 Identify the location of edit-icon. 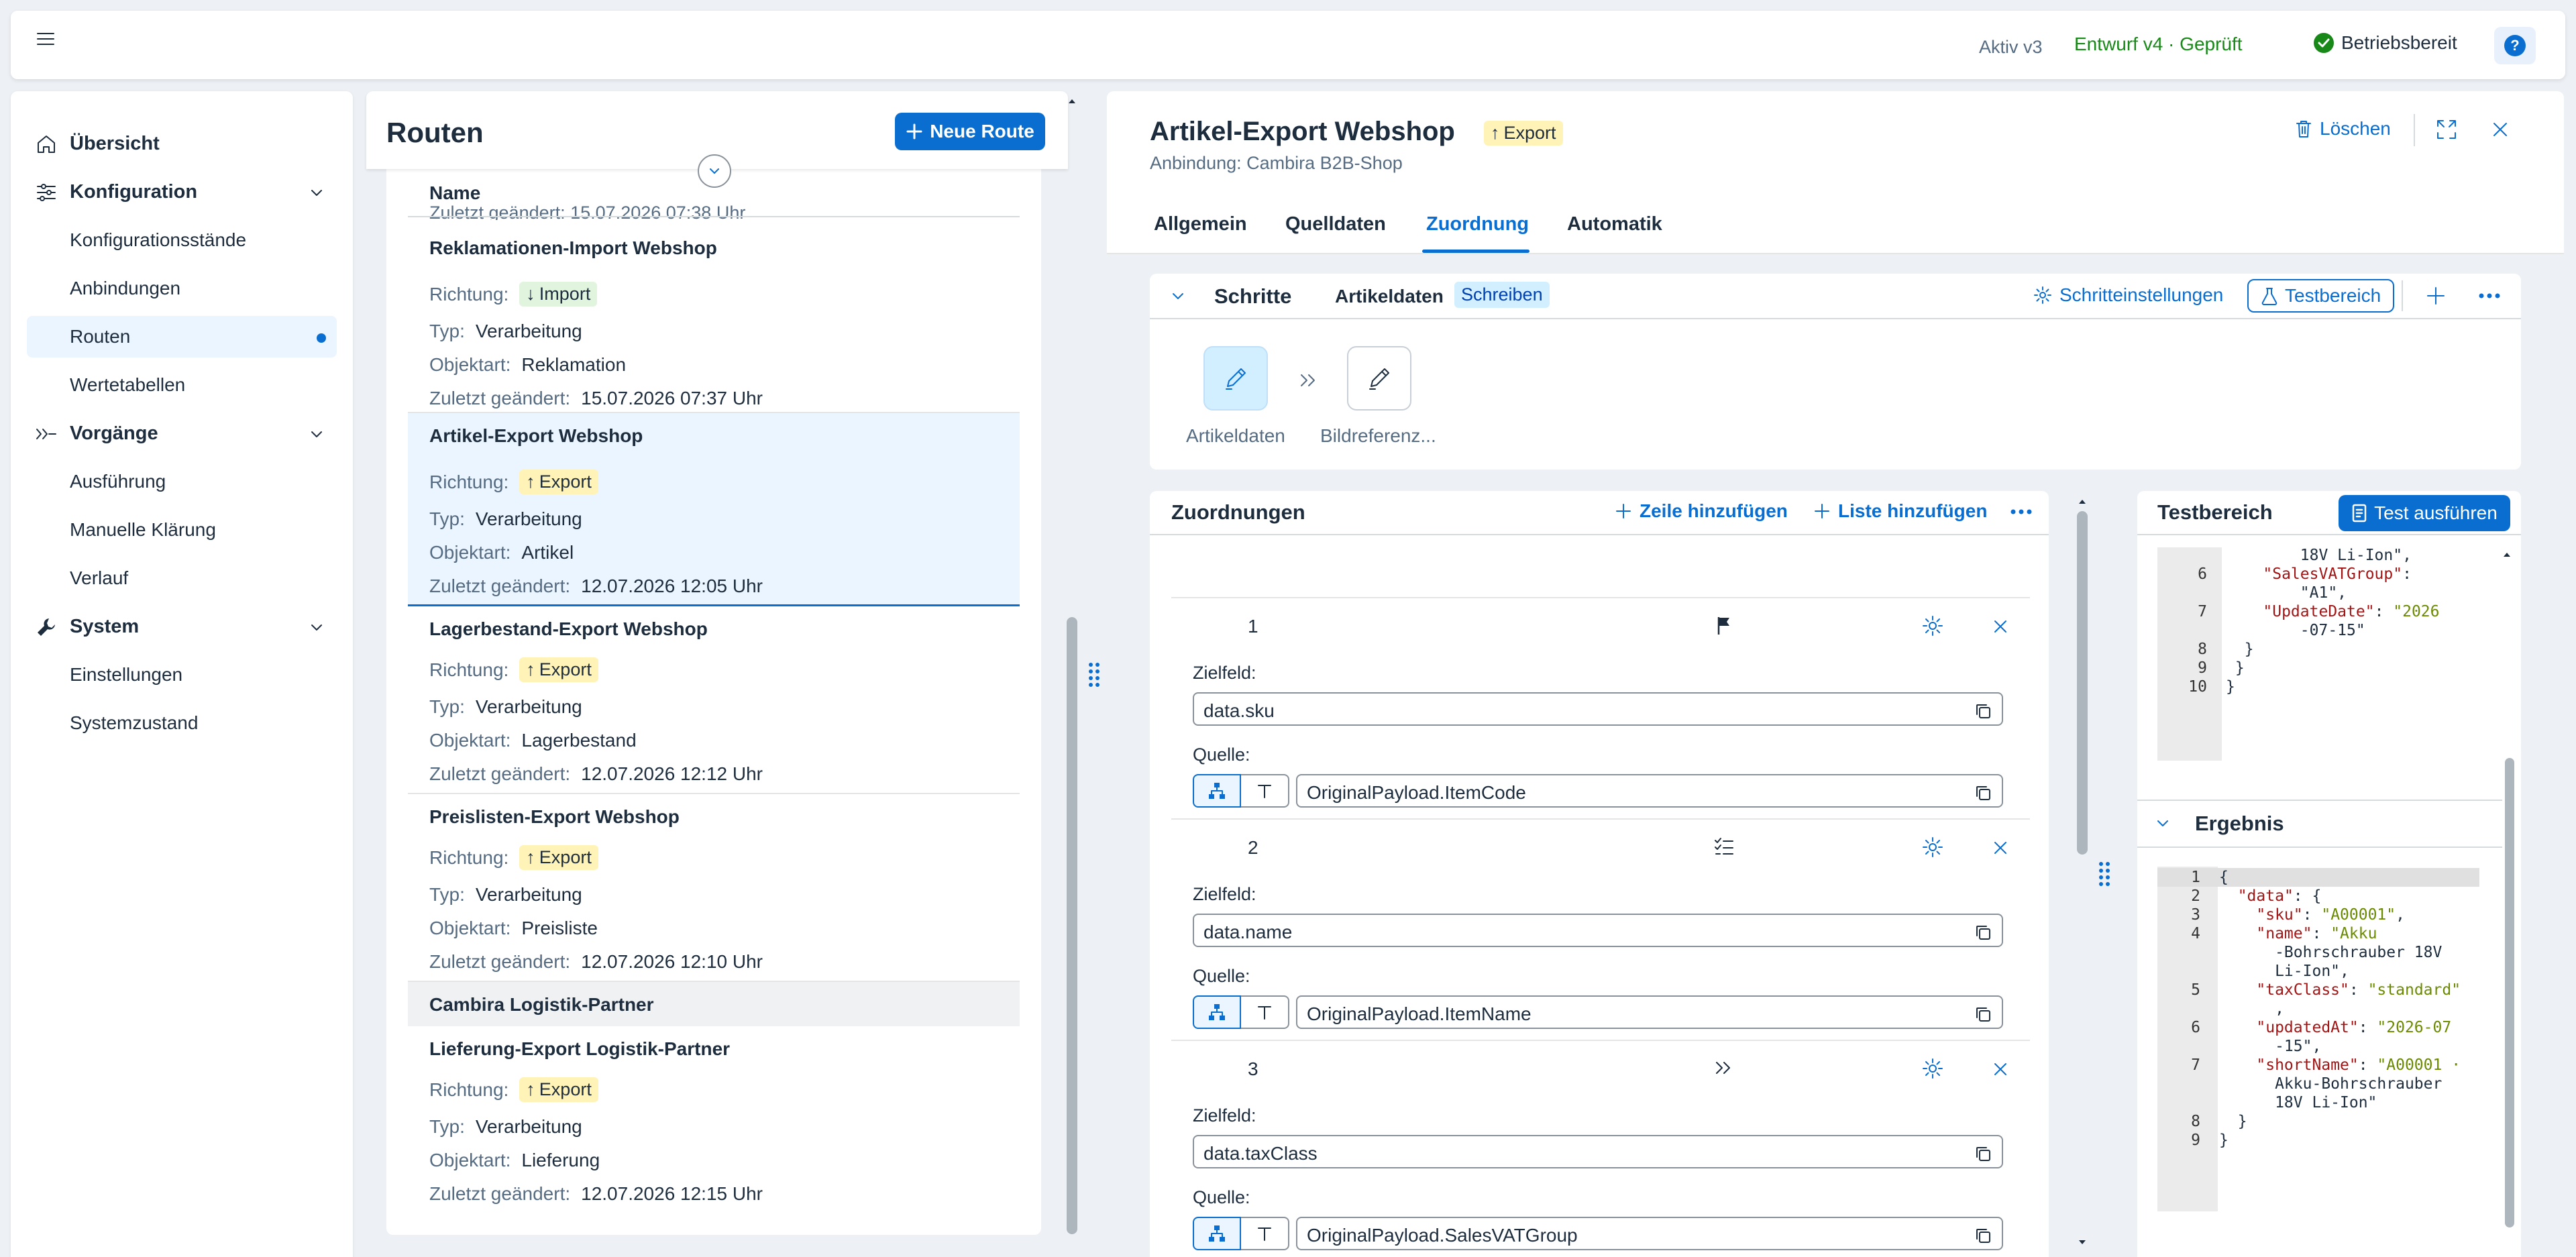
(1235, 379).